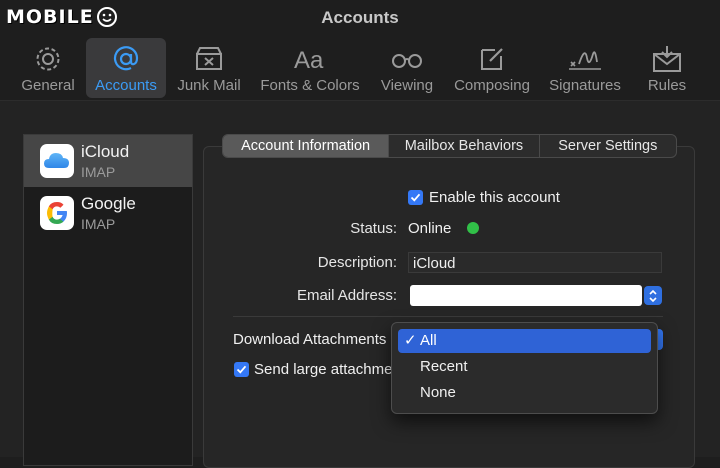 This screenshot has width=720, height=468. I want to click on account-name: iCloud, so click(105, 151).